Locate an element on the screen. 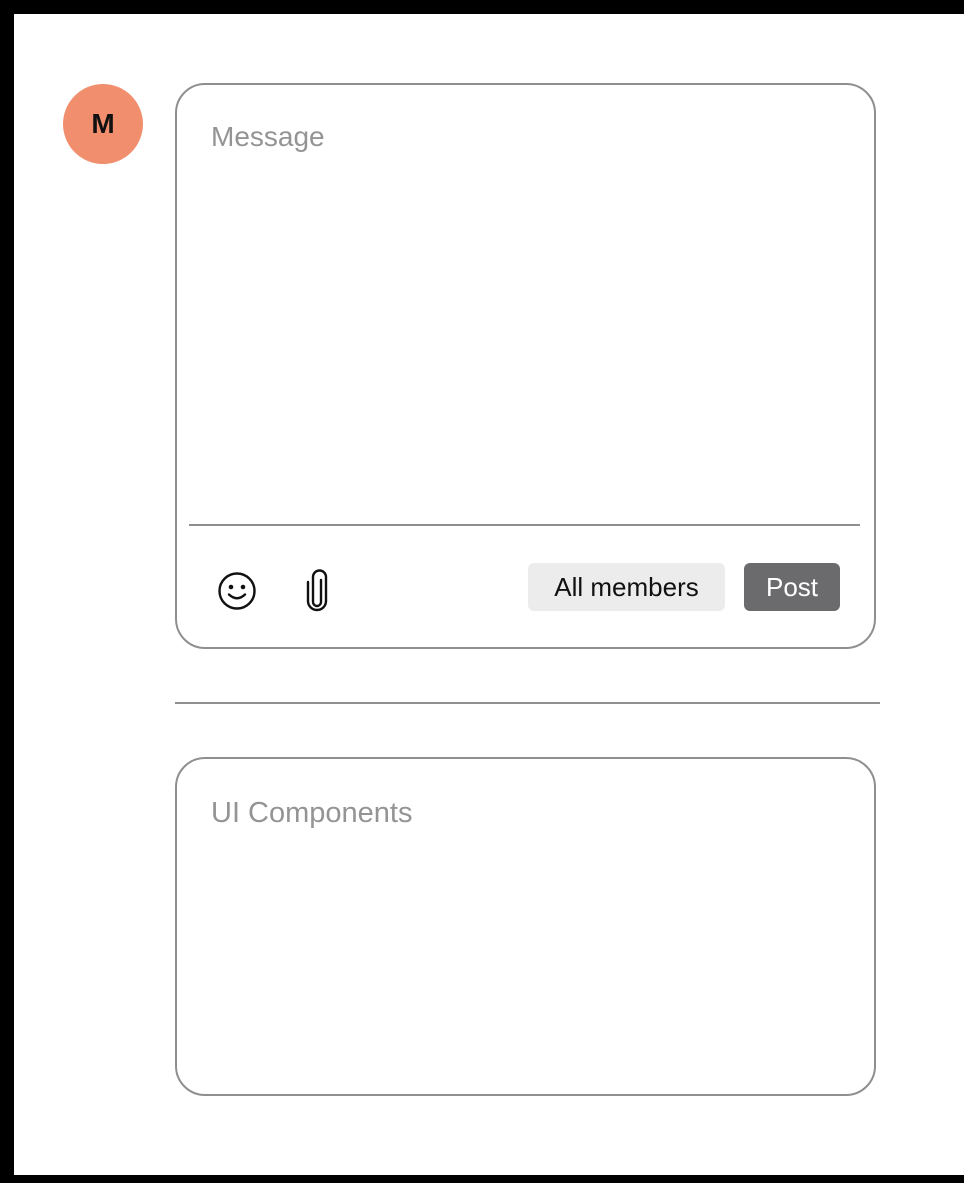  section-divider is located at coordinates (527, 703).